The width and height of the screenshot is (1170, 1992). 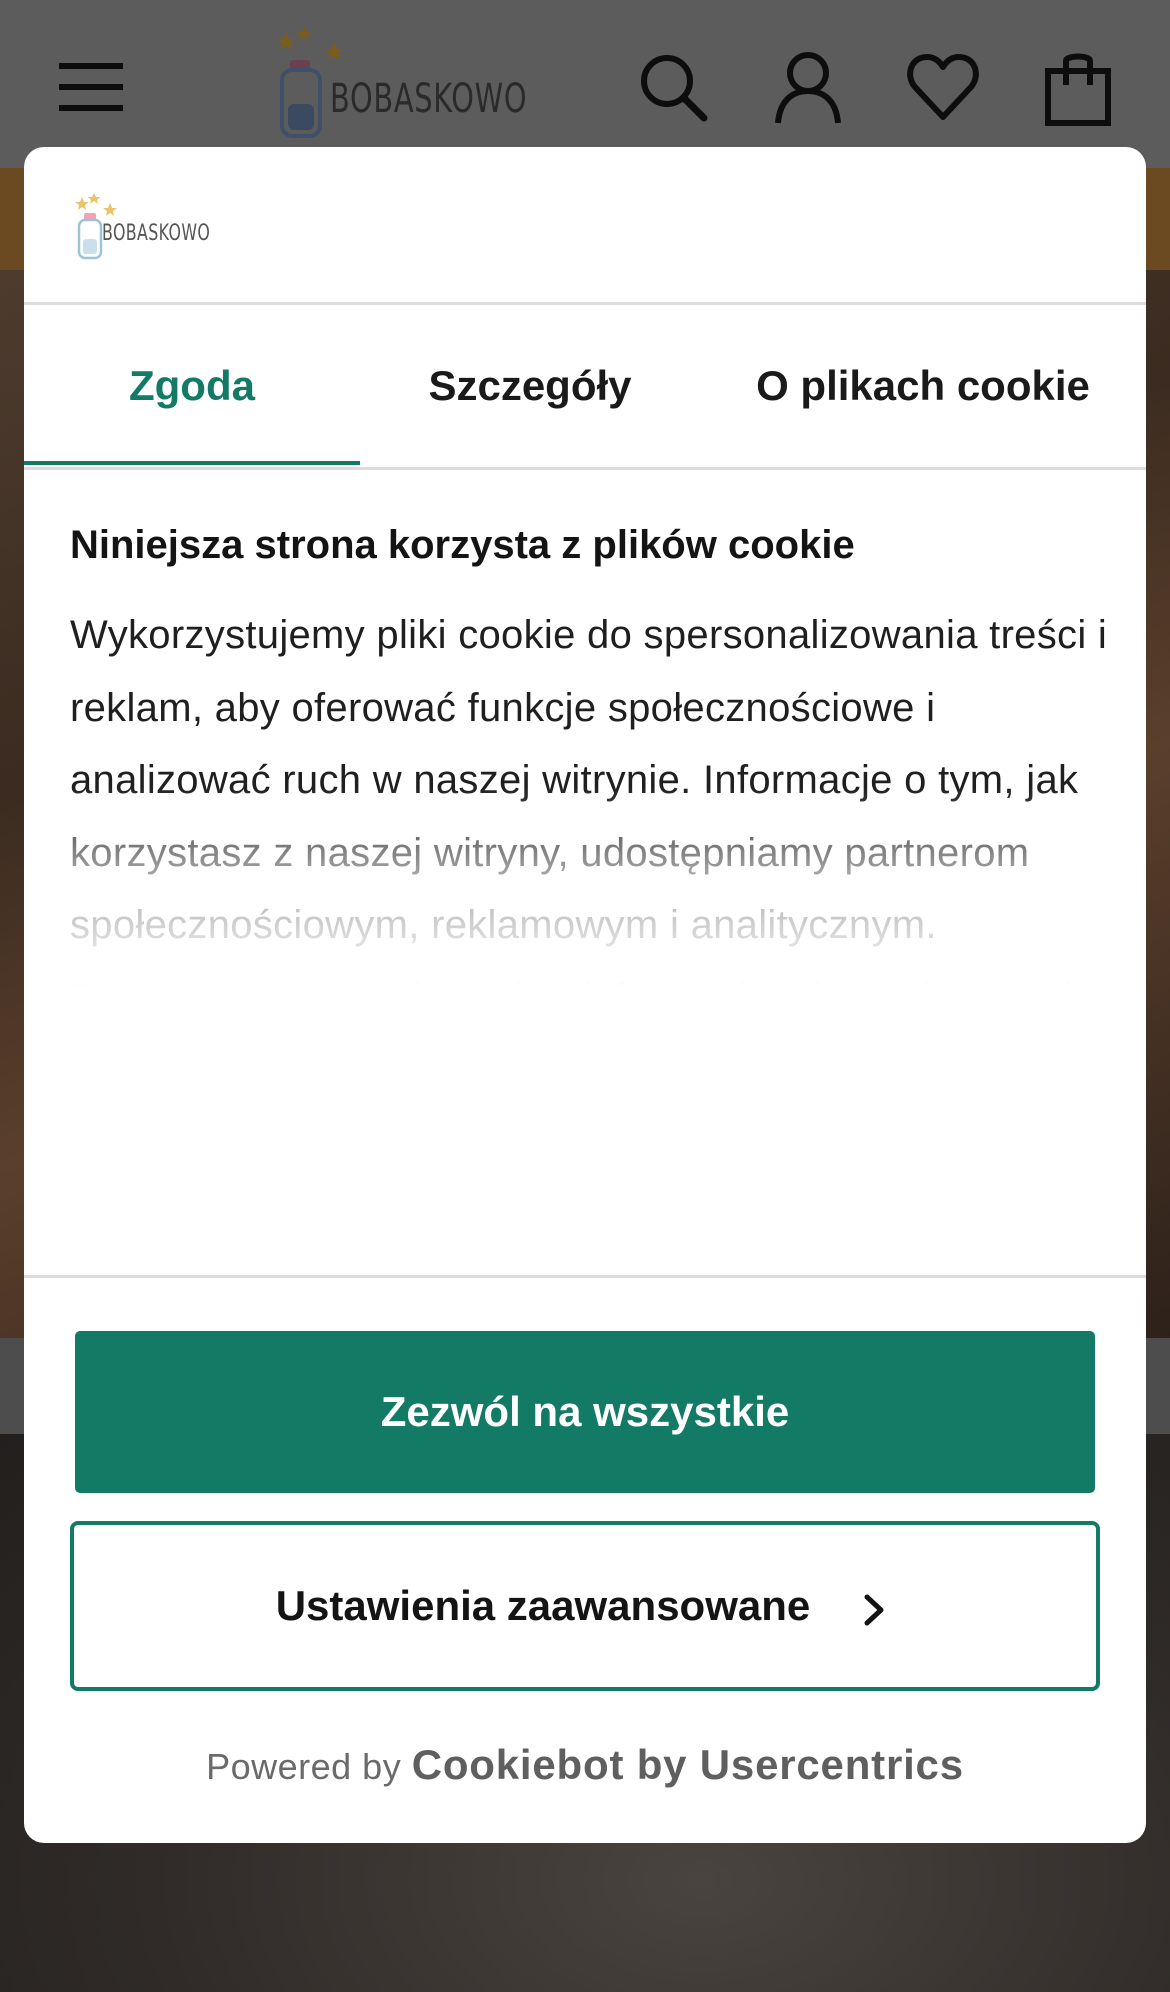 I want to click on site-header: BOBASKOWO, so click(x=585, y=84).